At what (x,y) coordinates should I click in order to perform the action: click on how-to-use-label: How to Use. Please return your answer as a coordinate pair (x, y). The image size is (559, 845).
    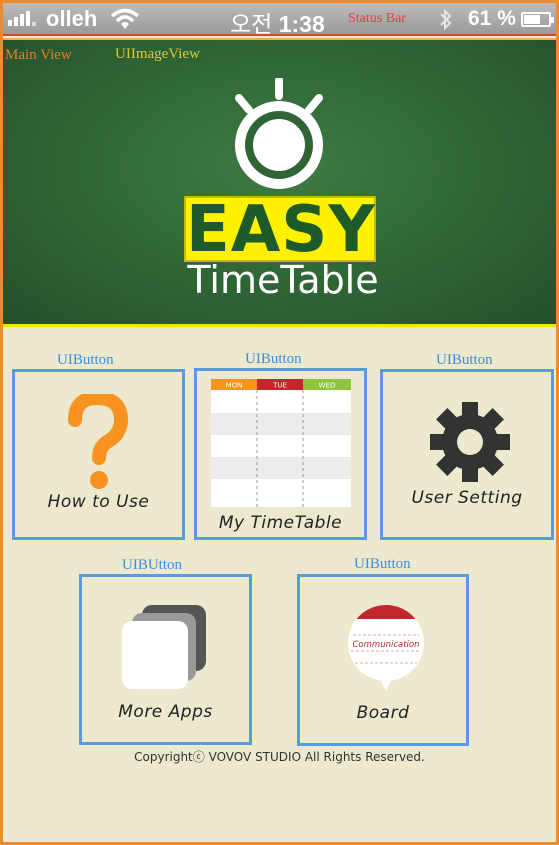
    Looking at the image, I should click on (98, 502).